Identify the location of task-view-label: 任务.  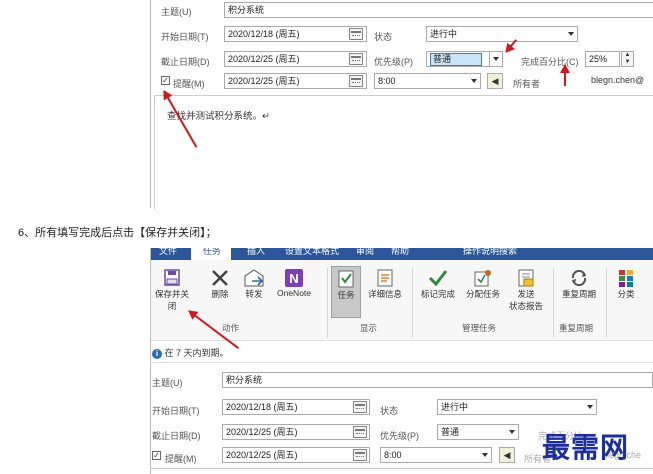
(346, 295).